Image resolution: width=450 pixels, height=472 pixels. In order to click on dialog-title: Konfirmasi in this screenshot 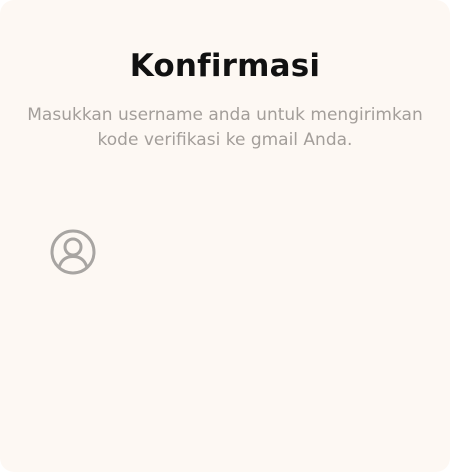, I will do `click(225, 66)`.